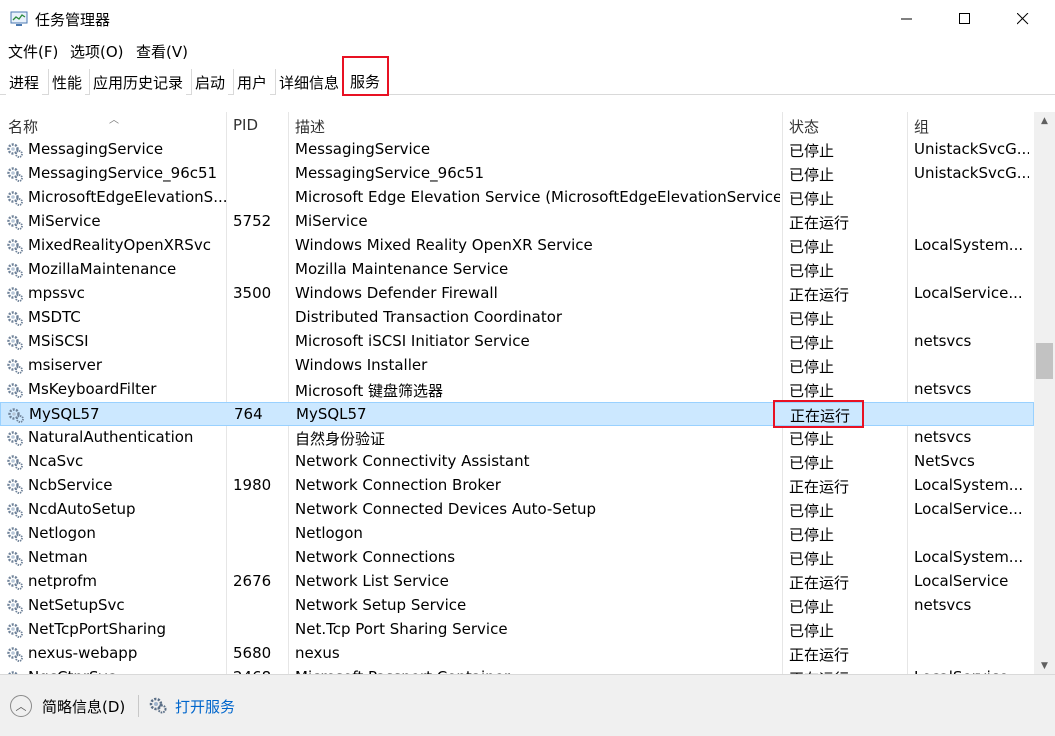 The height and width of the screenshot is (736, 1055). Describe the element at coordinates (162, 51) in the screenshot. I see `menu-view: 查看(V)` at that location.